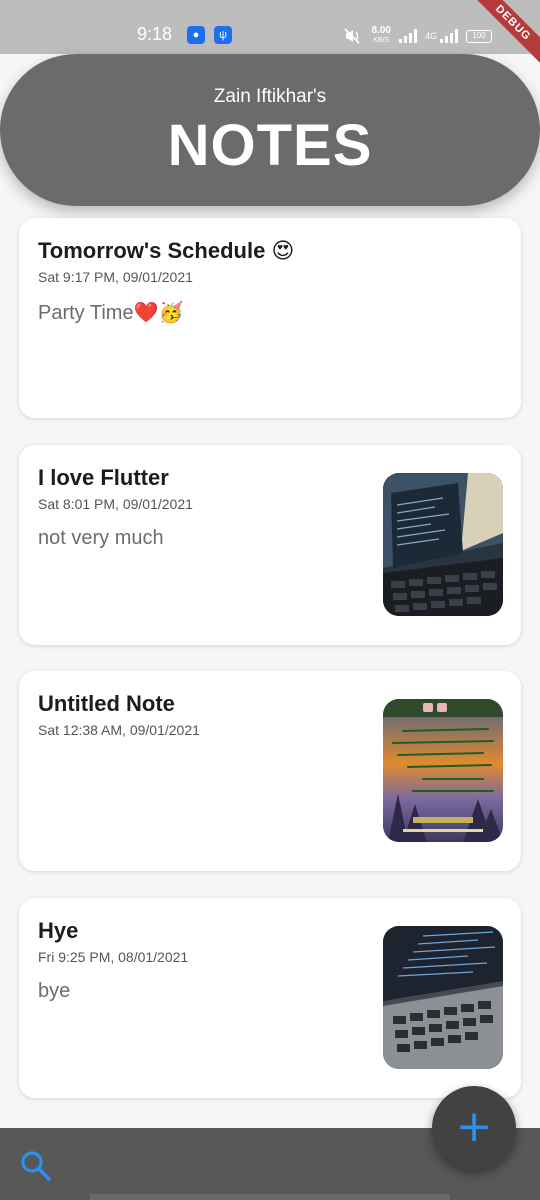 This screenshot has width=540, height=1200. I want to click on note-title: I love Flutter, so click(103, 477).